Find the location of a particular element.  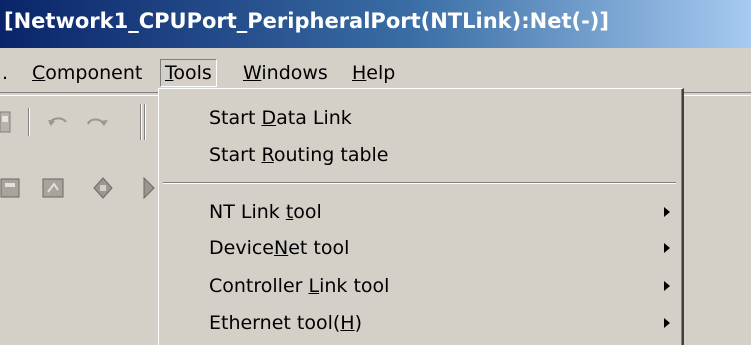

menu-item-ethernet-tool: Ethernet tool(H) is located at coordinates (419, 323).